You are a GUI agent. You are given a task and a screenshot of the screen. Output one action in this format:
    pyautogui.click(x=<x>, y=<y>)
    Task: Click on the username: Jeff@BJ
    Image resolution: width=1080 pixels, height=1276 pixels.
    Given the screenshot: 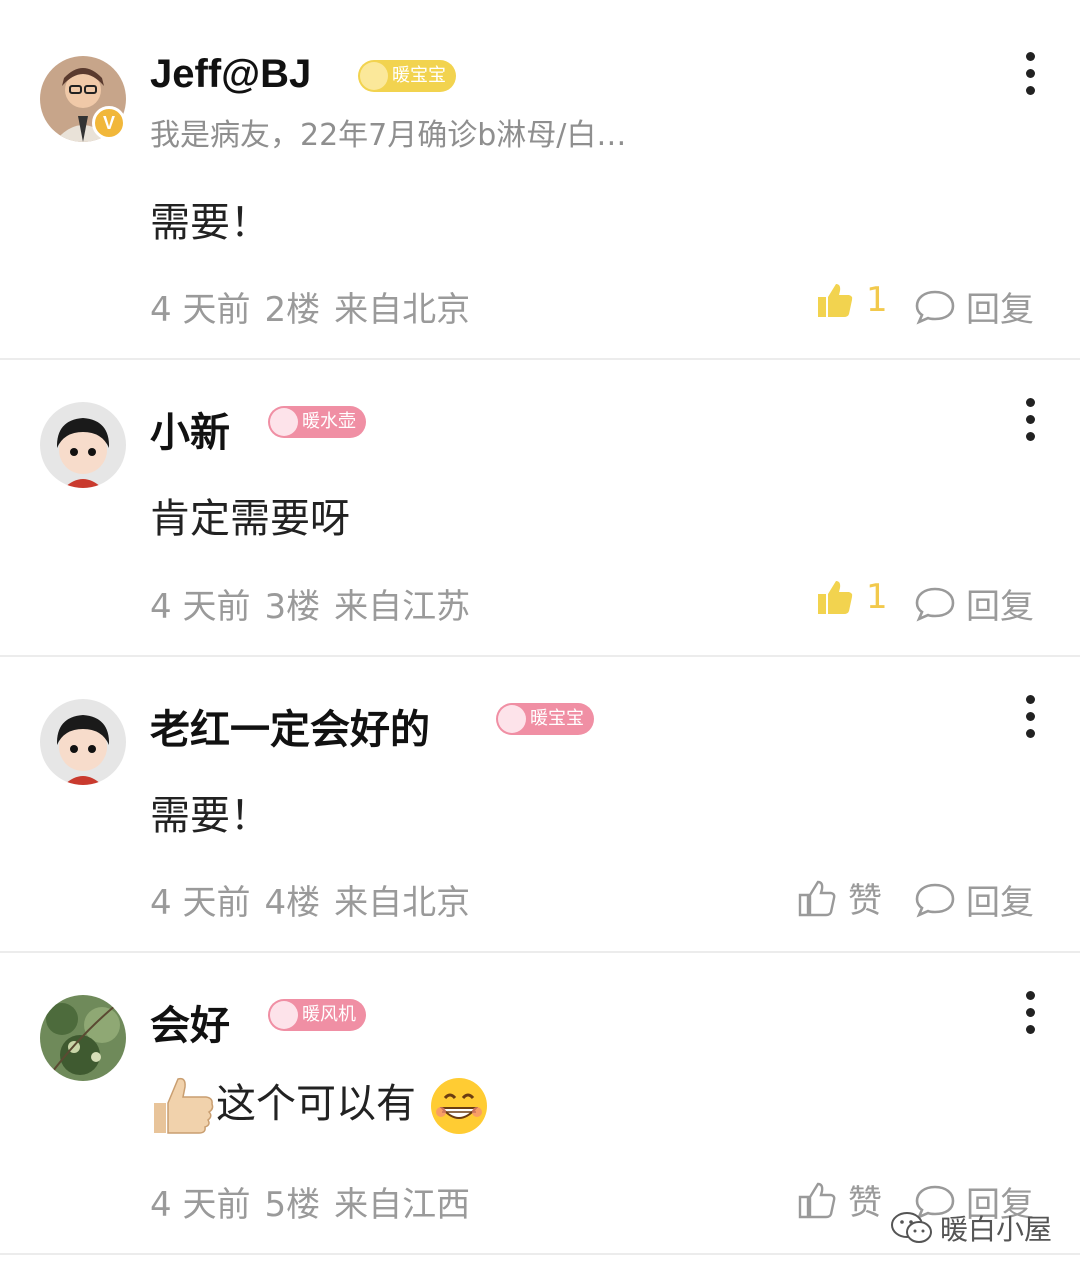 What is the action you would take?
    pyautogui.click(x=230, y=74)
    